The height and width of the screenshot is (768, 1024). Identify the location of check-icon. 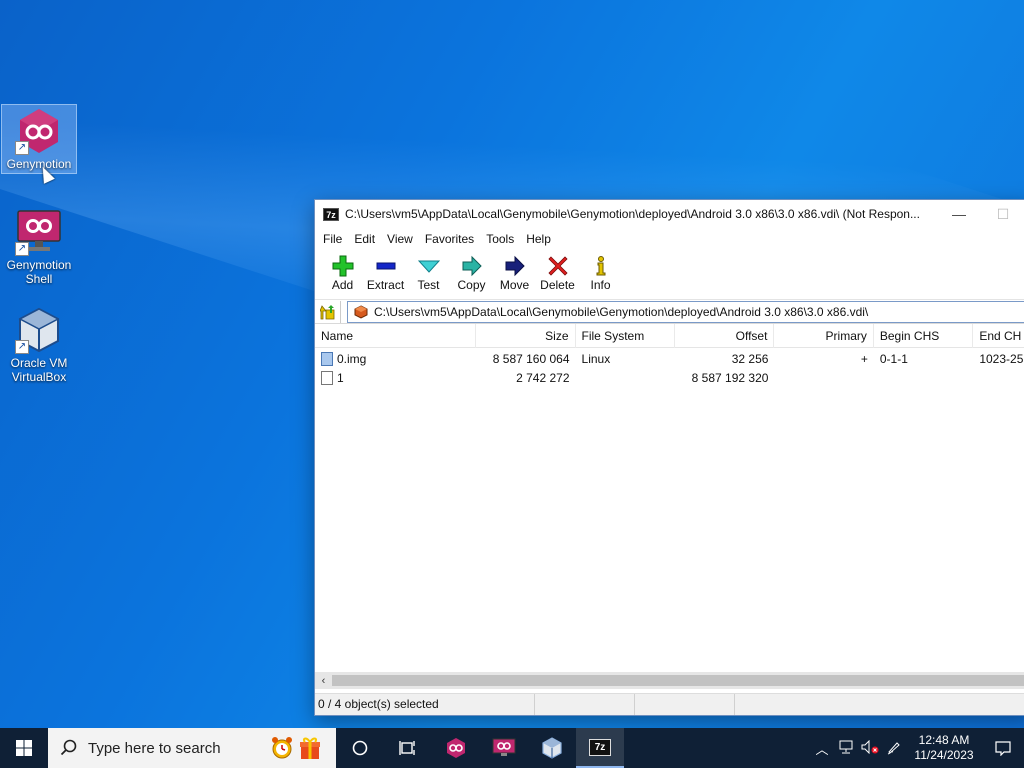
(428, 266).